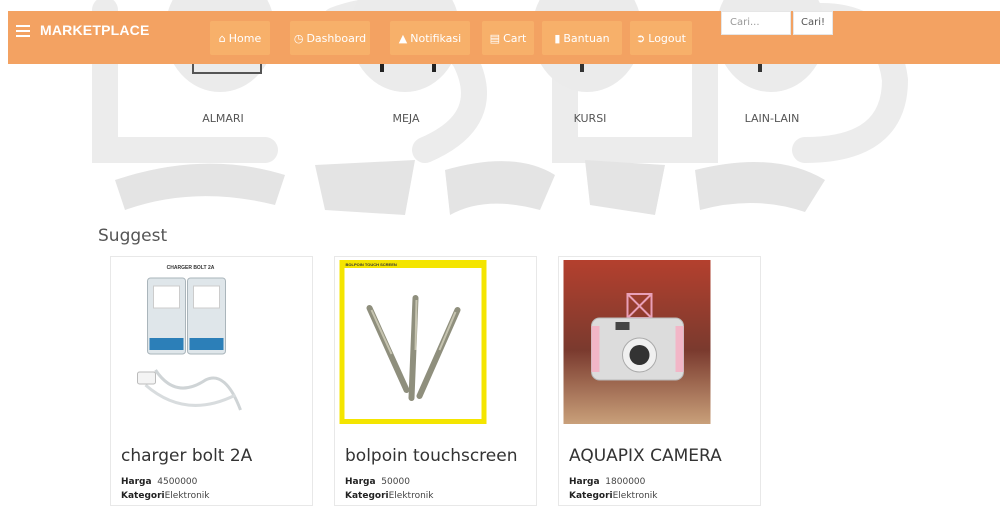 Image resolution: width=1000 pixels, height=506 pixels. What do you see at coordinates (772, 118) in the screenshot?
I see `category-label-lain-lain: LAIN-LAIN` at bounding box center [772, 118].